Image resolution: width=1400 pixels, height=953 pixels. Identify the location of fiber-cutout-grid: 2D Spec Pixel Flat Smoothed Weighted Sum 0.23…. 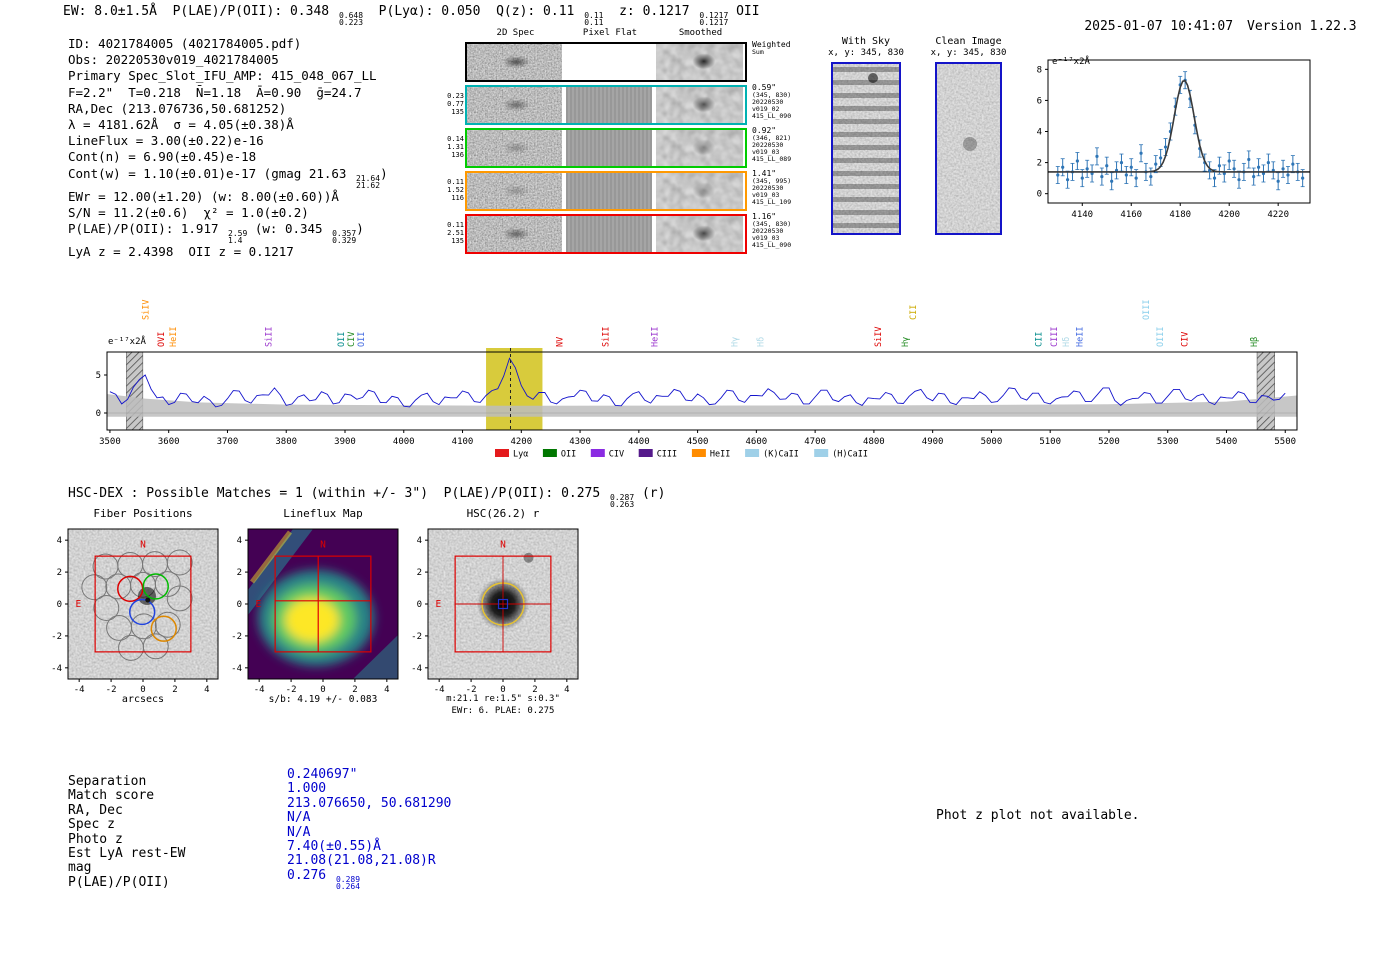
(643, 145).